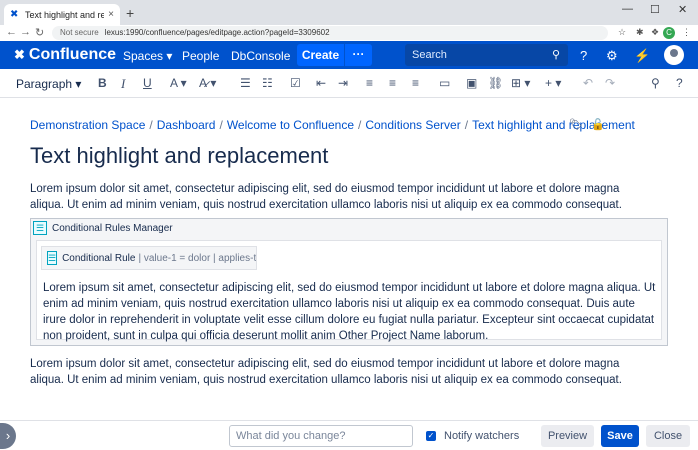 The height and width of the screenshot is (450, 698). Describe the element at coordinates (99, 258) in the screenshot. I see `rule-name: Conditional Rule` at that location.